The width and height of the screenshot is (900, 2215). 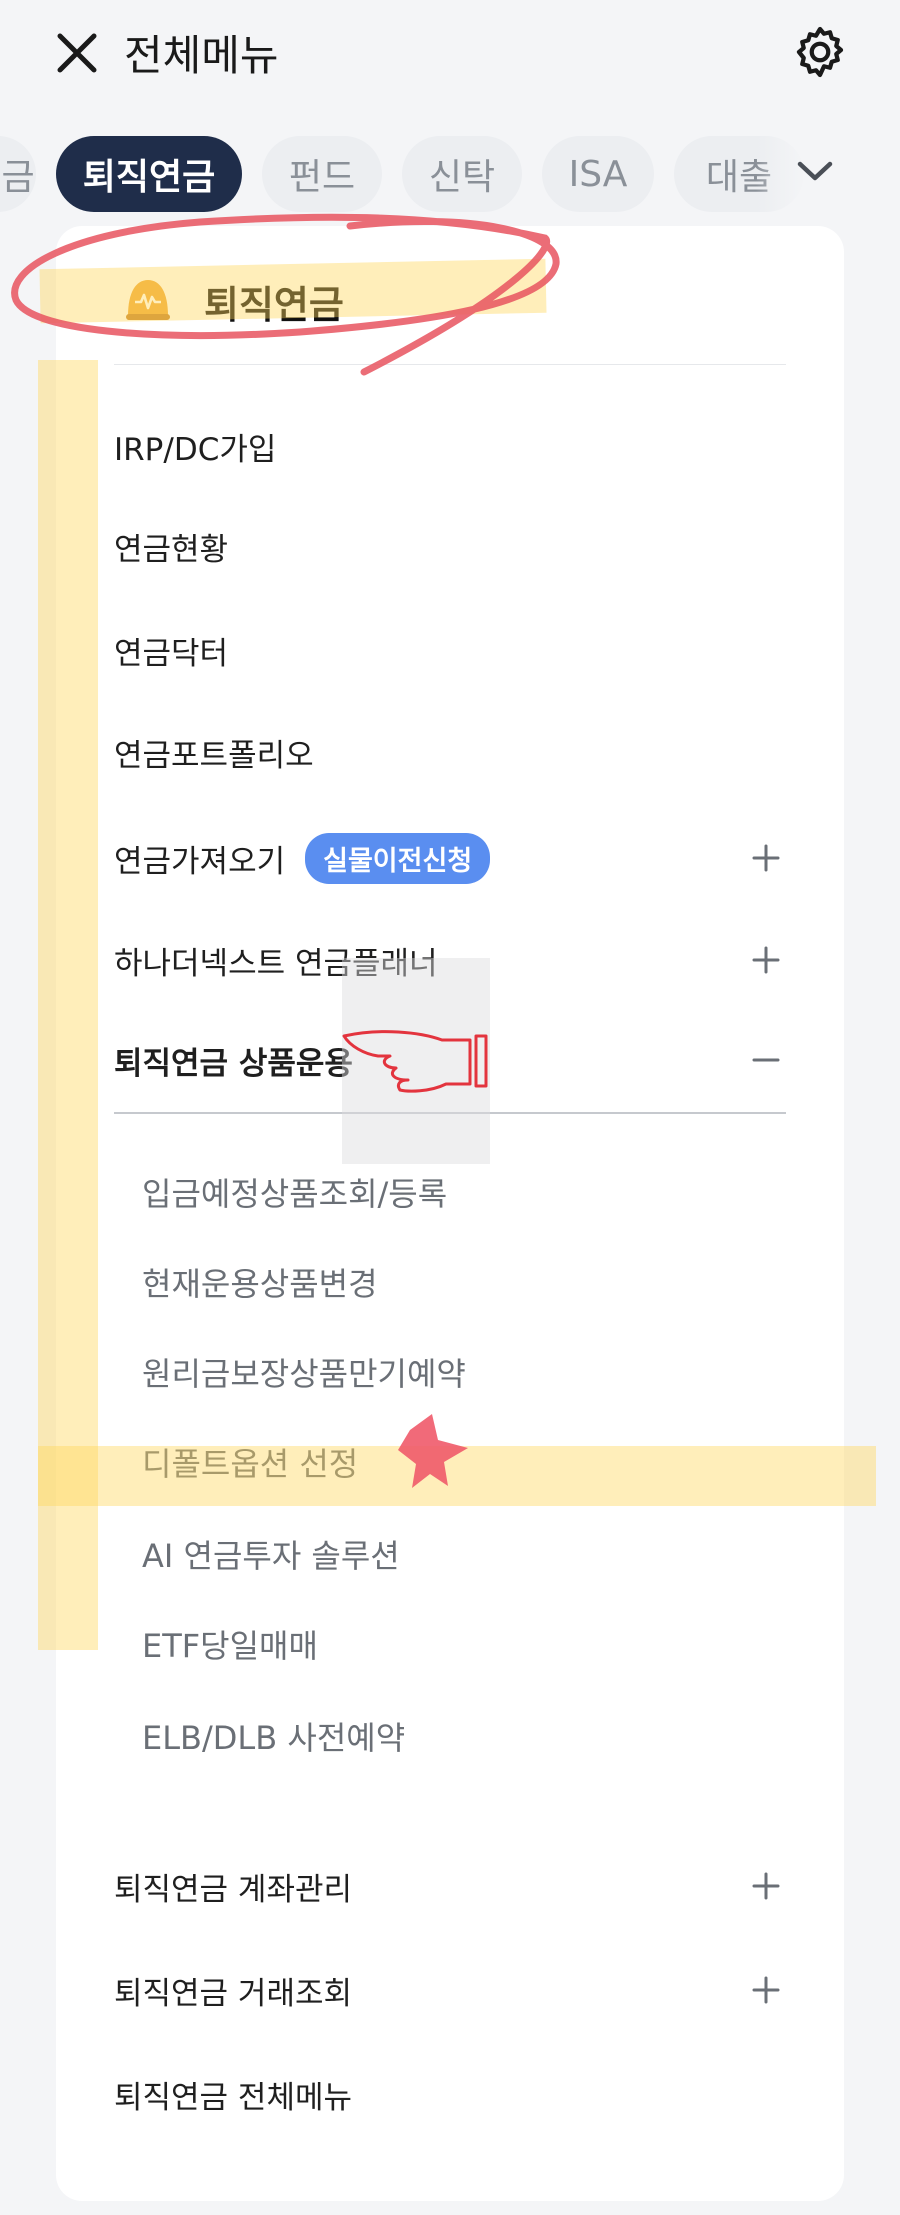 I want to click on category-tabs: 금 퇴직연금 펀드 신탁 ISA 대출, so click(x=450, y=175).